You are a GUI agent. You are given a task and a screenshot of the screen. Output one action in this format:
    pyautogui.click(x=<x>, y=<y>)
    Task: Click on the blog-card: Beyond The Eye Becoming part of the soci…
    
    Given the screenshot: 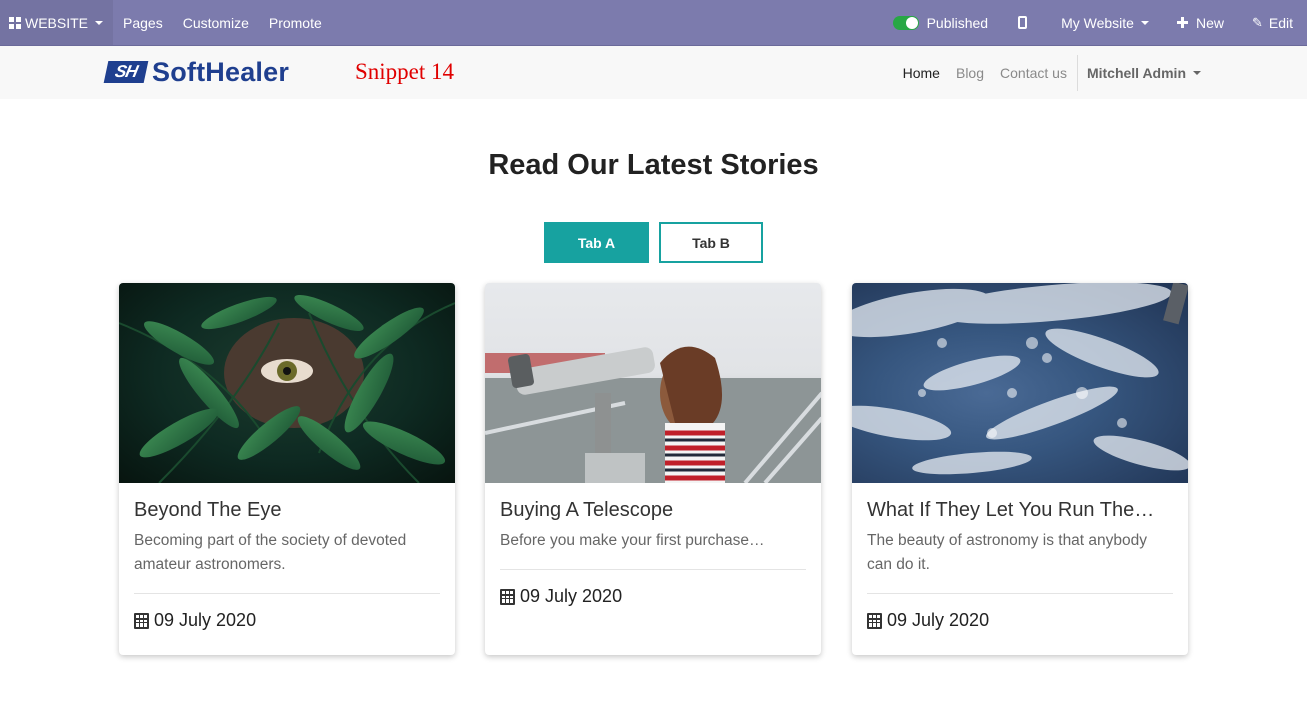 What is the action you would take?
    pyautogui.click(x=287, y=469)
    